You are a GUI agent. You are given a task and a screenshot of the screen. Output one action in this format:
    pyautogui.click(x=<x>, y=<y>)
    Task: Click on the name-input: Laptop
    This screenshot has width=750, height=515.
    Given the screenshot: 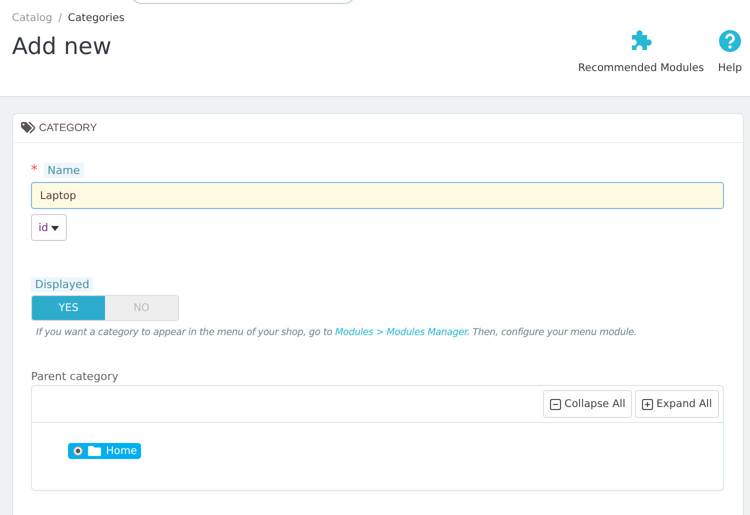 What is the action you would take?
    pyautogui.click(x=377, y=195)
    